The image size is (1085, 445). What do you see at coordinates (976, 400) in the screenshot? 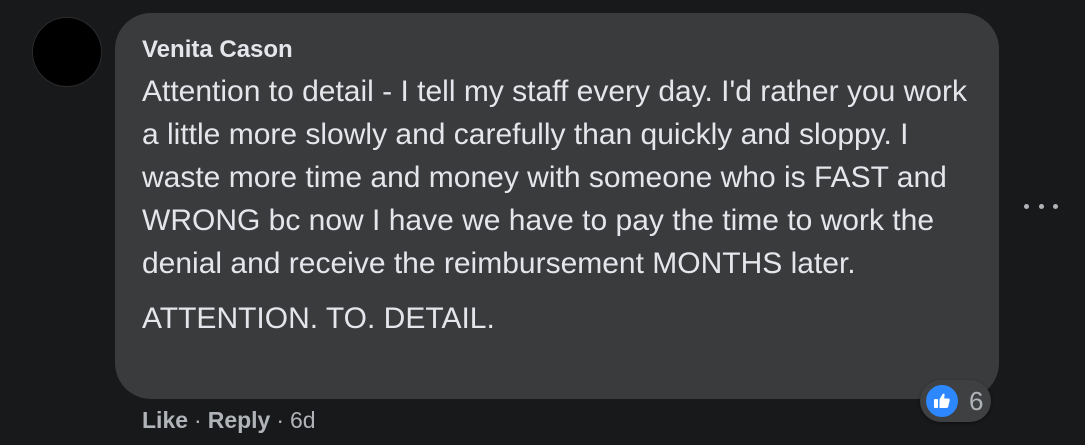
I see `reaction-count: 6` at bounding box center [976, 400].